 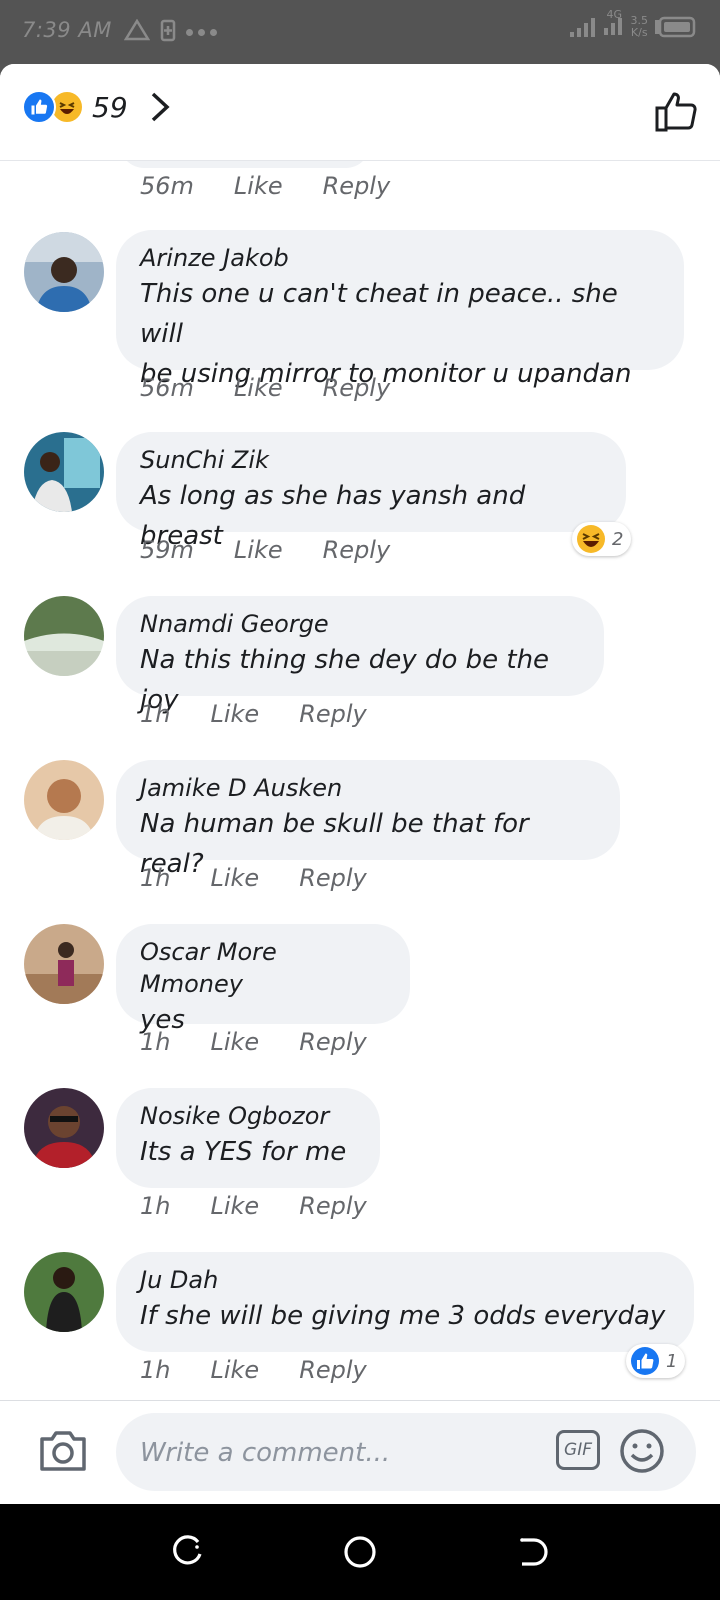 I want to click on comment-reaction-badge: 1, so click(x=656, y=1361).